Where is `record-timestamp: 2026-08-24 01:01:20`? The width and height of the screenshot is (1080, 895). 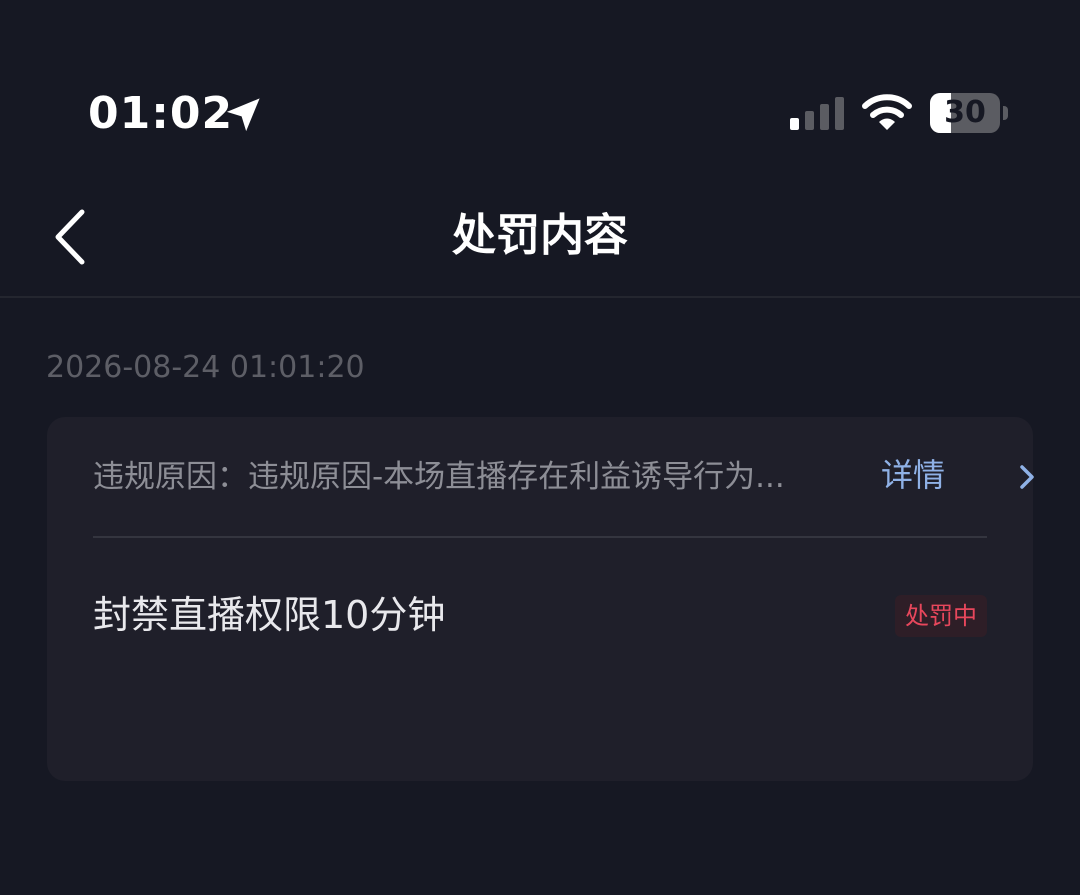 record-timestamp: 2026-08-24 01:01:20 is located at coordinates (205, 367).